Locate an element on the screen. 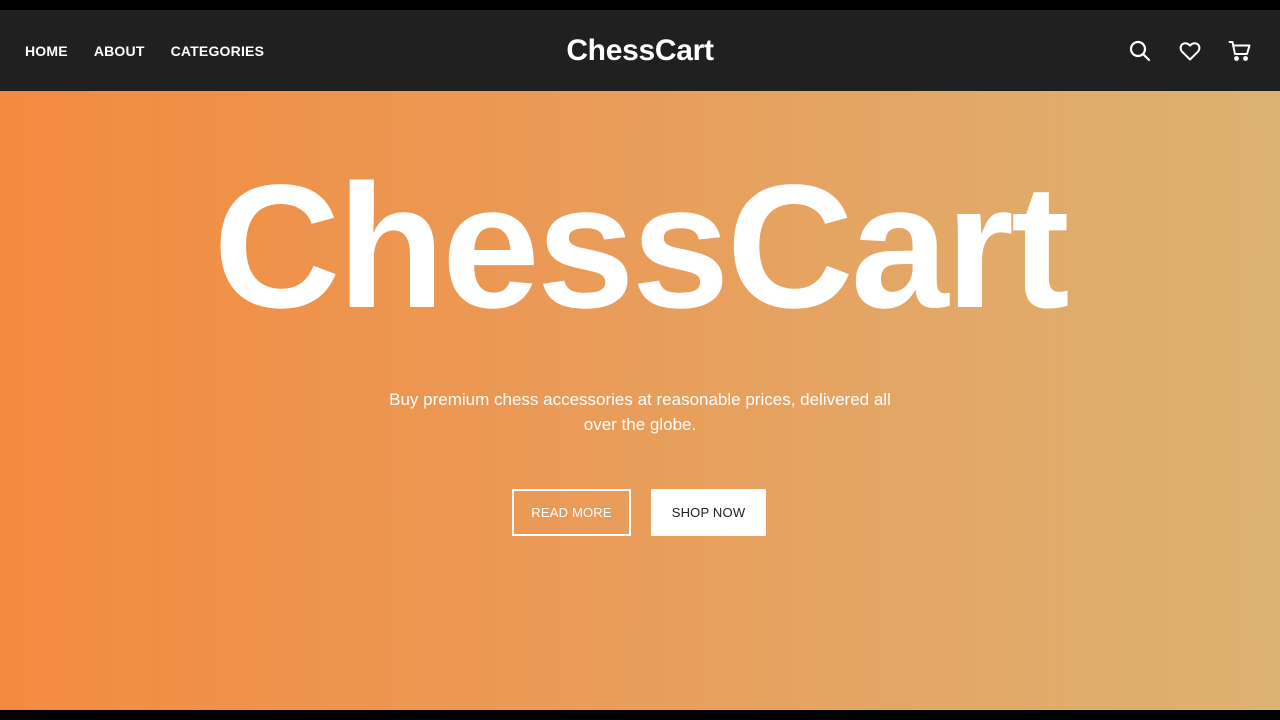 This screenshot has width=1280, height=720. nav-links: HOME ABOUT CATEGORIES is located at coordinates (144, 50).